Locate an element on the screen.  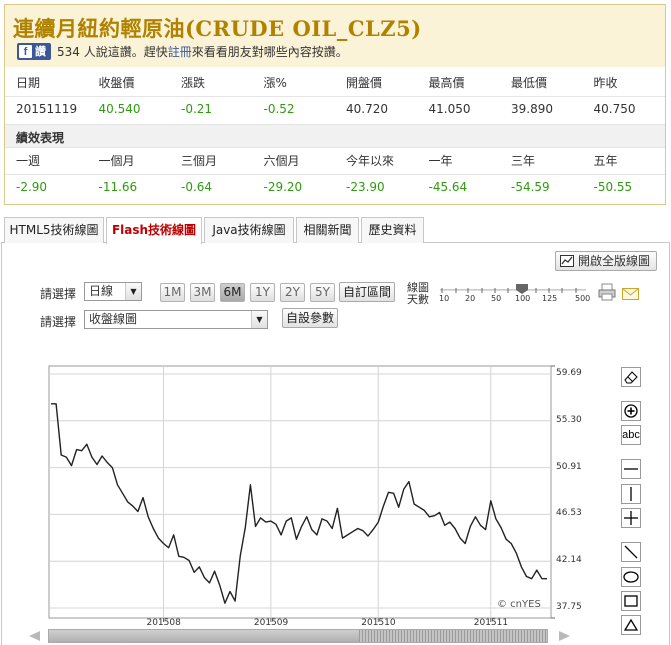
ellipse-icon is located at coordinates (631, 577).